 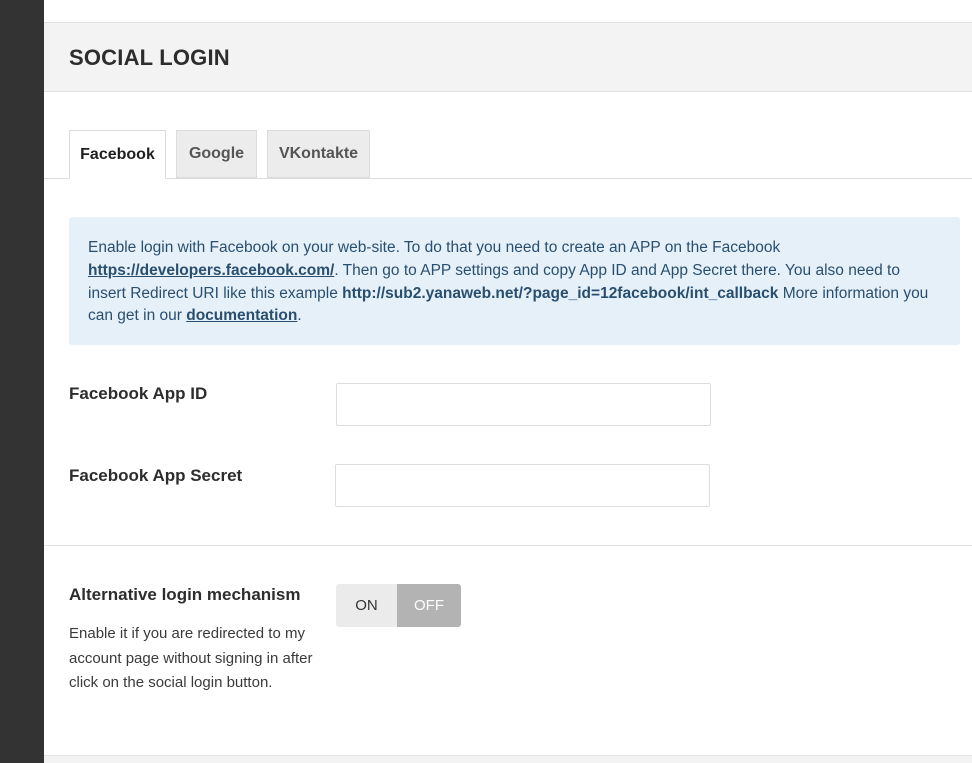 I want to click on app-id-label: Facebook App ID, so click(x=138, y=393).